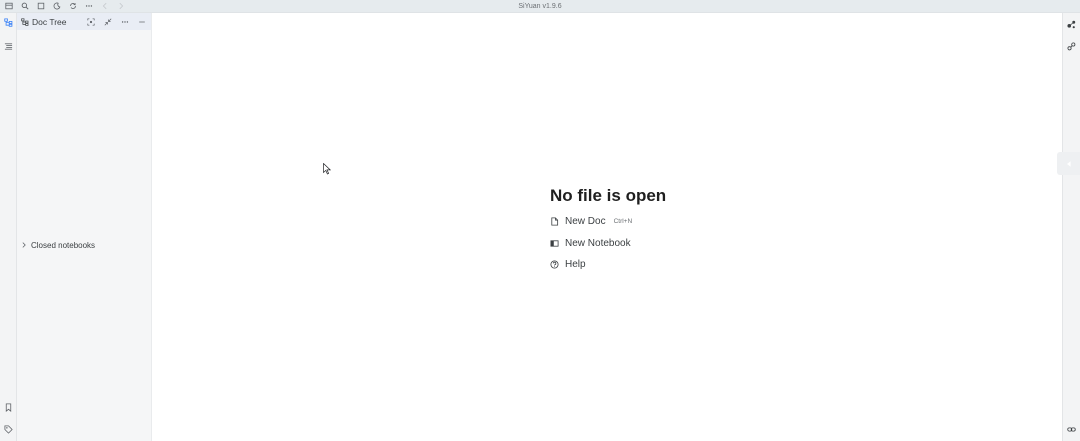 This screenshot has width=1080, height=441. Describe the element at coordinates (1071, 46) in the screenshot. I see `global-graph-icon` at that location.